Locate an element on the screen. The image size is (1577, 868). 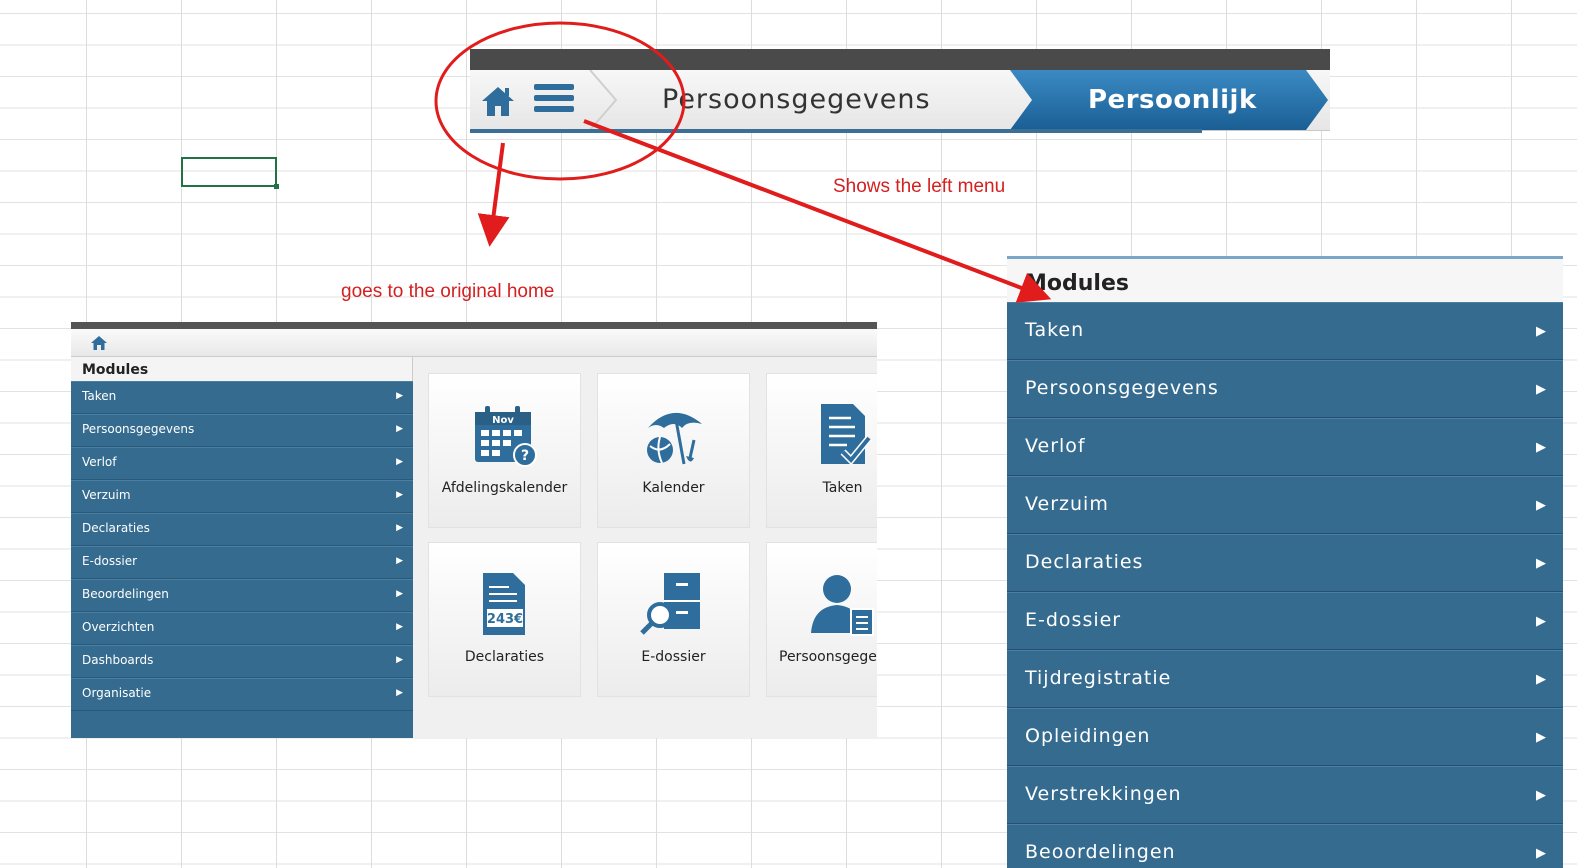
breadcrumb-underline is located at coordinates (836, 131).